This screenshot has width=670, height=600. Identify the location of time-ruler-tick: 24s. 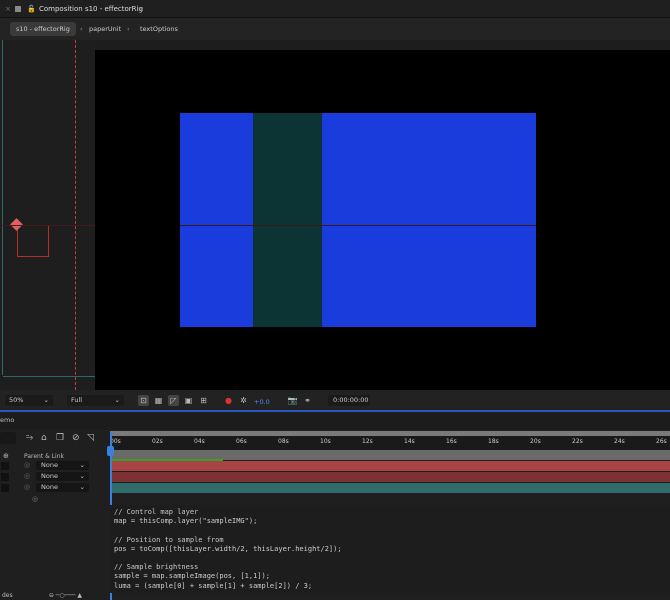
(619, 441).